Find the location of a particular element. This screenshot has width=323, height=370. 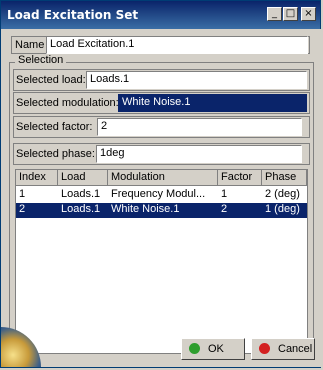

cell-phase: 1 (deg) is located at coordinates (282, 209).